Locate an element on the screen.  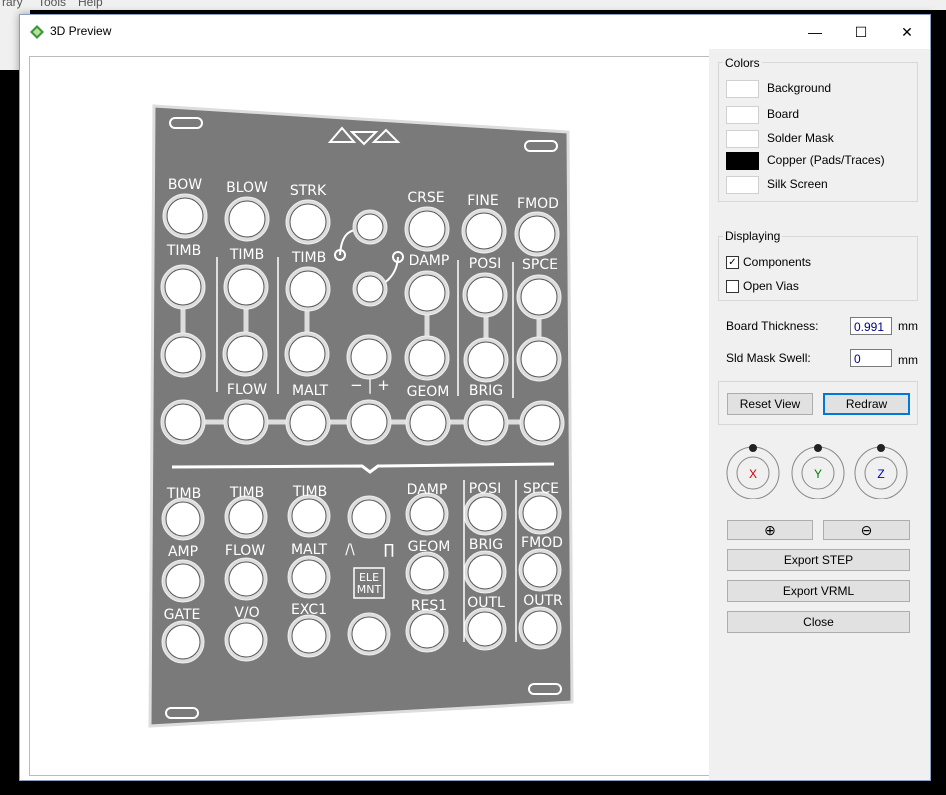
color-row-solder-mask: Solder Mask is located at coordinates (821, 138).